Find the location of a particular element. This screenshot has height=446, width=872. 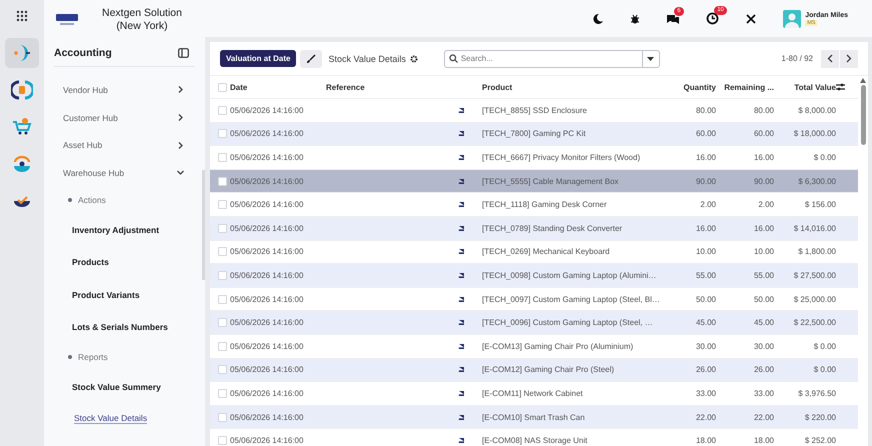

menu-group: Customer Hub is located at coordinates (124, 118).